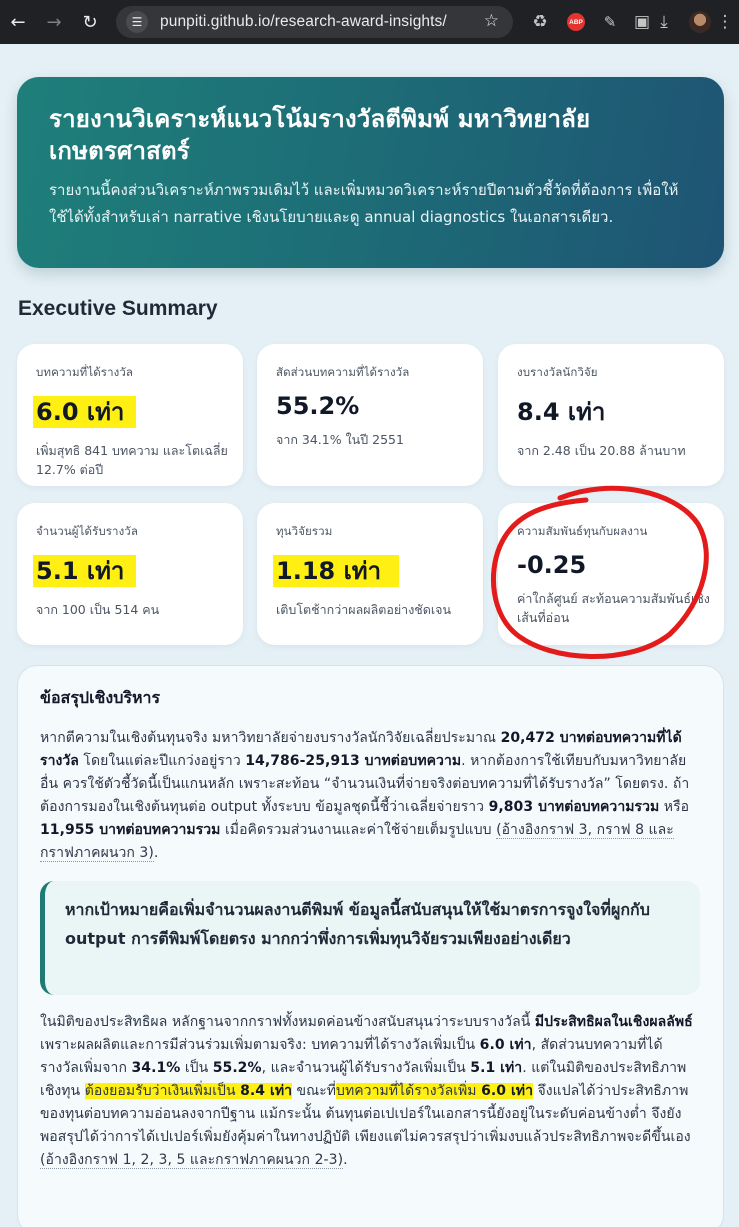 This screenshot has width=739, height=1227. Describe the element at coordinates (364, 609) in the screenshot. I see `kpi-description: เติบโตช้ากว่าผลผลิตอย่างชัดเจน` at that location.